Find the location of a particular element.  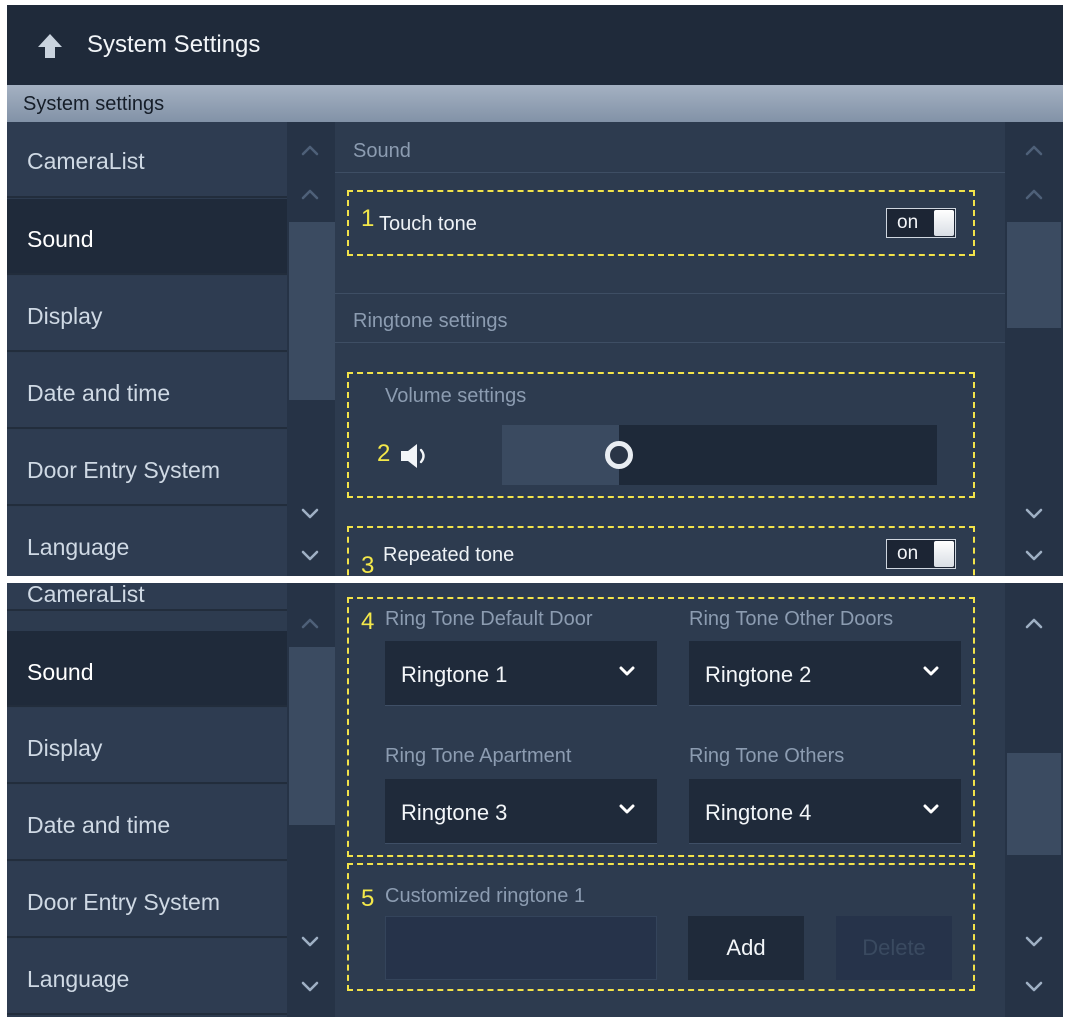

delete-button: Delete is located at coordinates (894, 948).